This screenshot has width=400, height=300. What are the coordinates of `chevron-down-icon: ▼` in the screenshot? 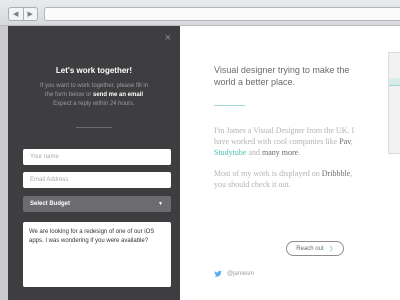 It's located at (160, 204).